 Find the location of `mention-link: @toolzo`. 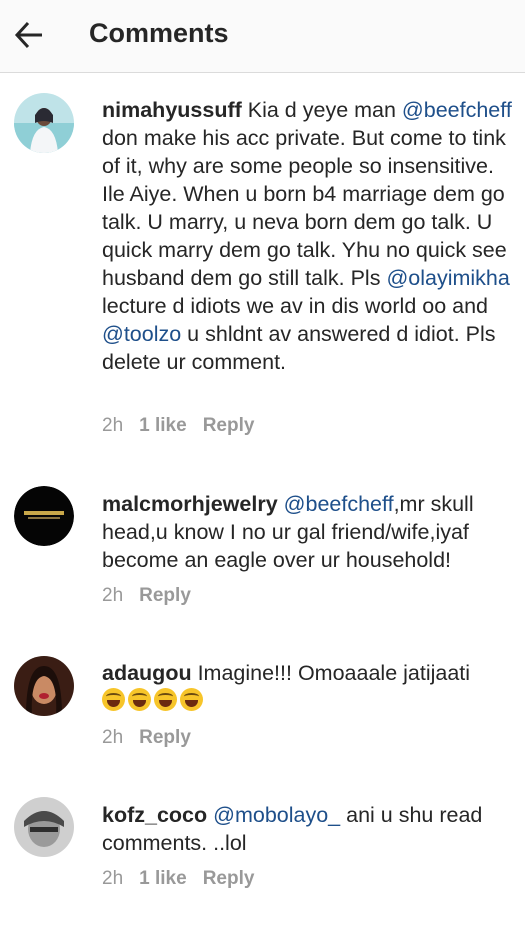

mention-link: @toolzo is located at coordinates (141, 334).